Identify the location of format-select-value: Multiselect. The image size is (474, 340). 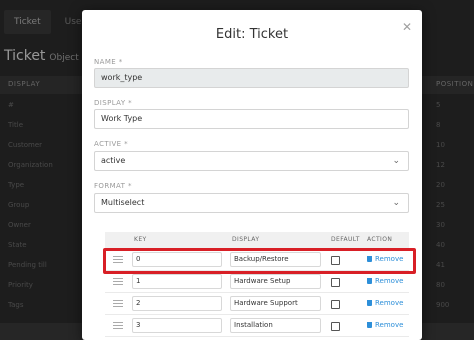
(123, 202).